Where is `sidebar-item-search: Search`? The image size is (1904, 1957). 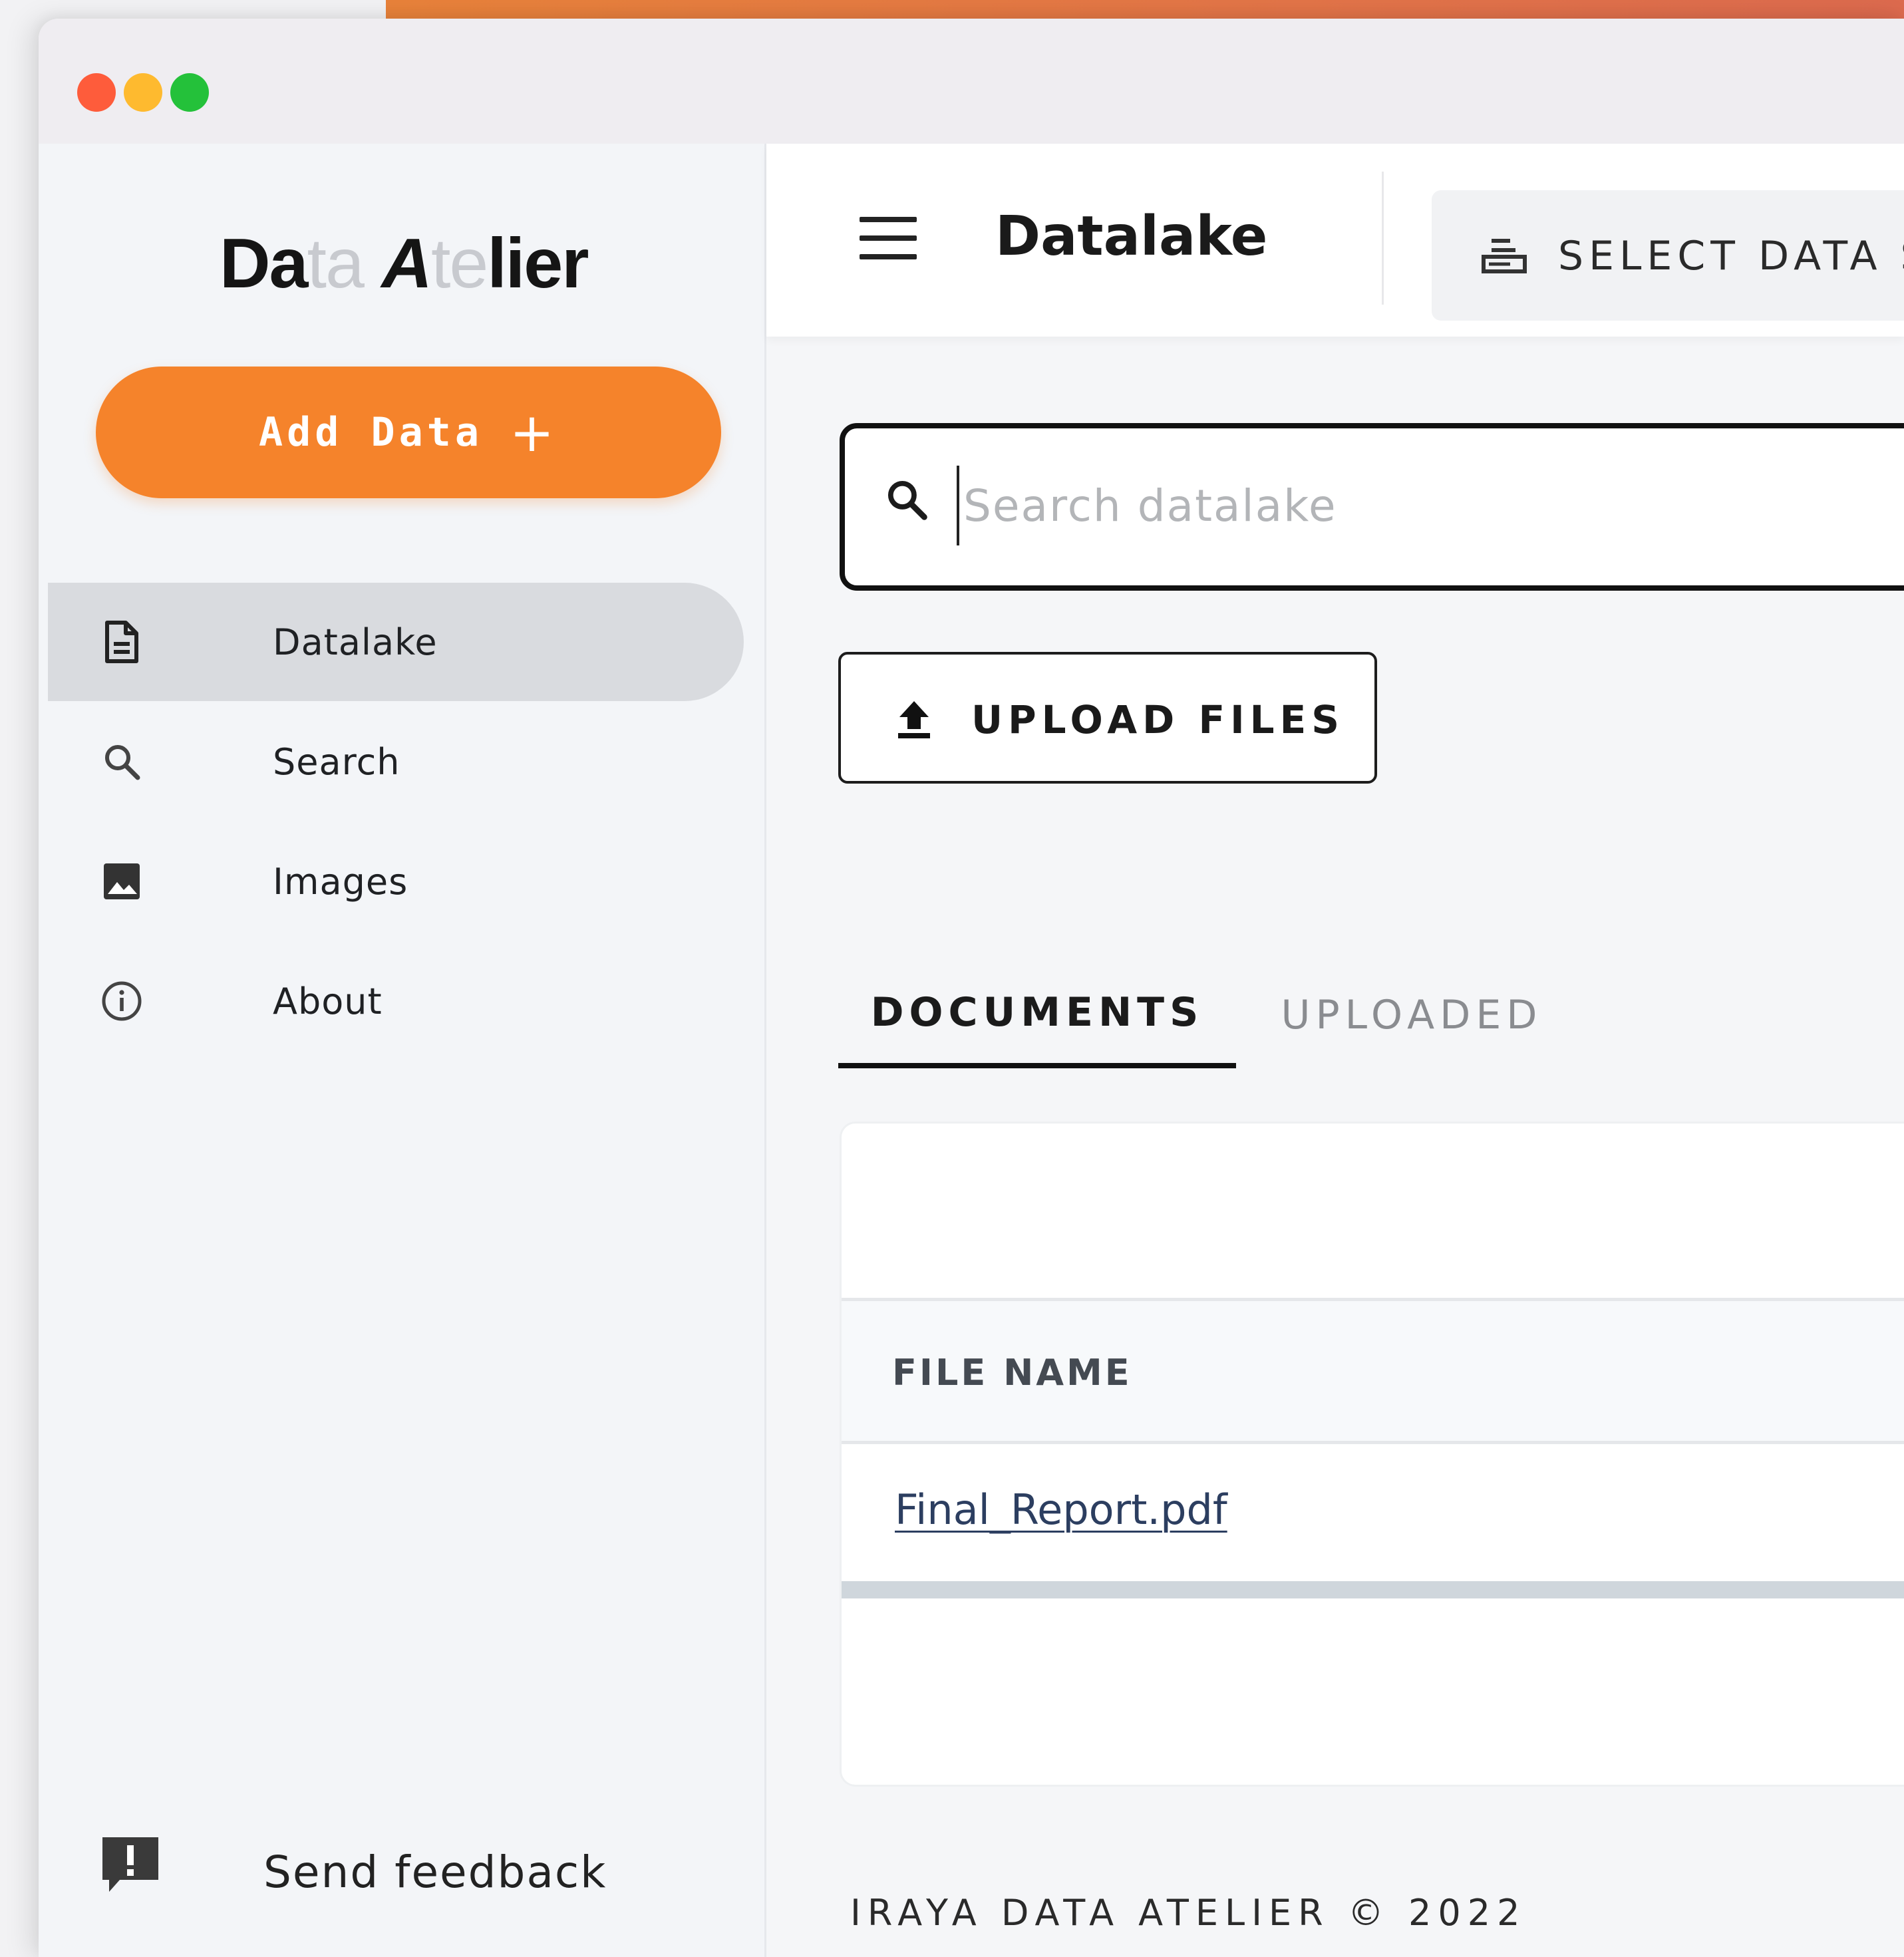 sidebar-item-search: Search is located at coordinates (396, 761).